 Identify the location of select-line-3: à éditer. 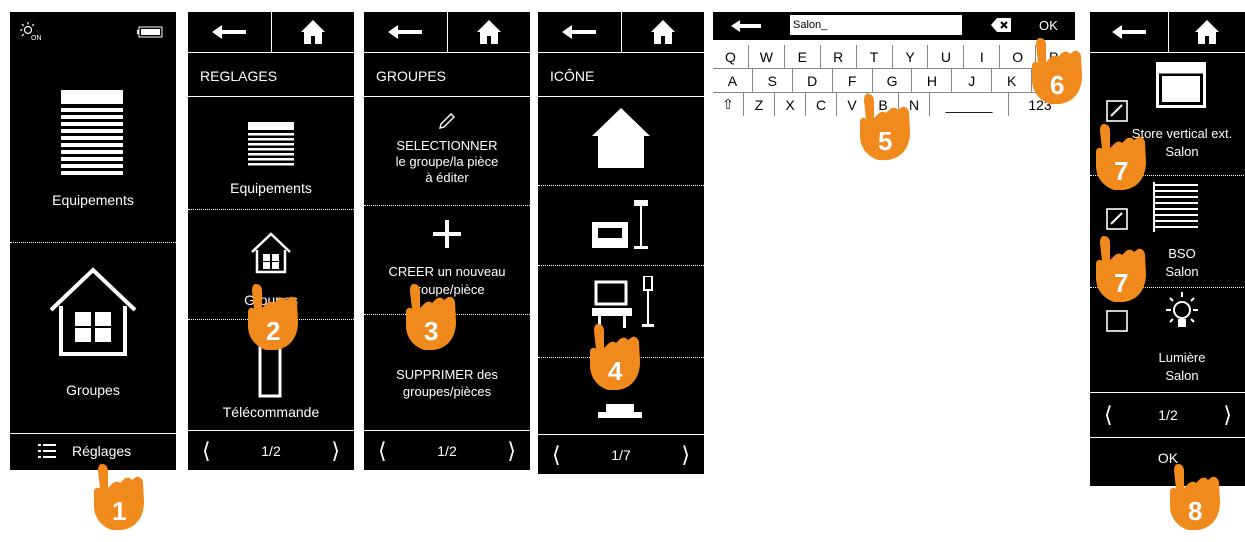
(447, 177).